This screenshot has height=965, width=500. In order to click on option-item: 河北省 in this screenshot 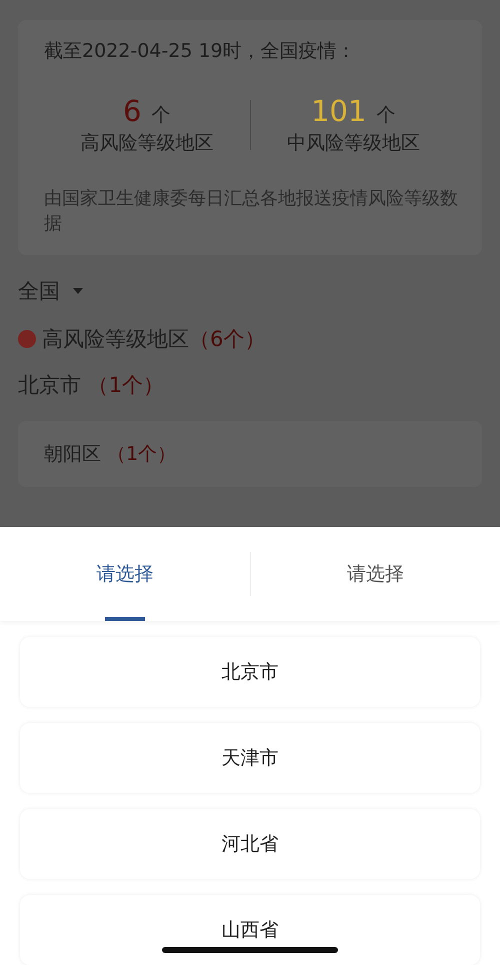, I will do `click(250, 844)`.